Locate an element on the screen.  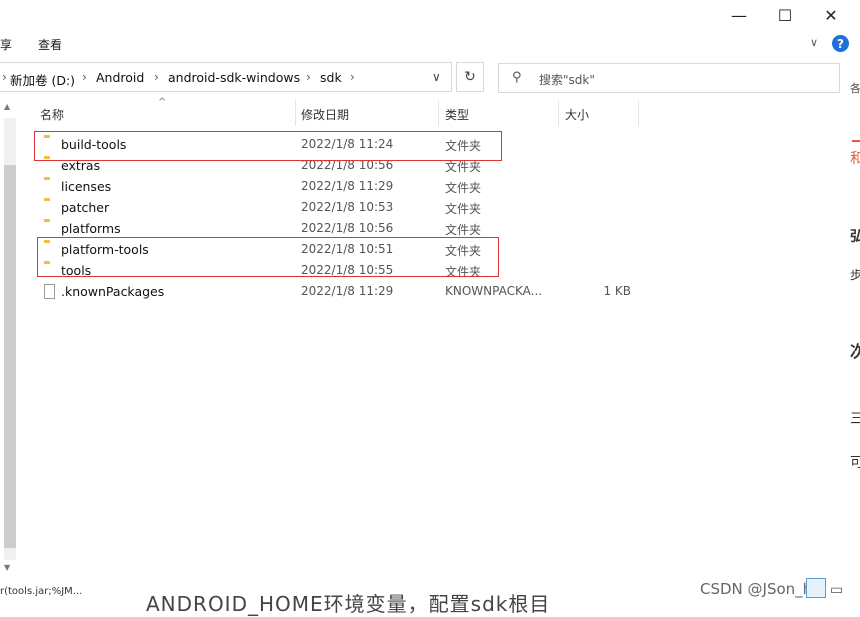
background-text: 各 is located at coordinates (855, 88).